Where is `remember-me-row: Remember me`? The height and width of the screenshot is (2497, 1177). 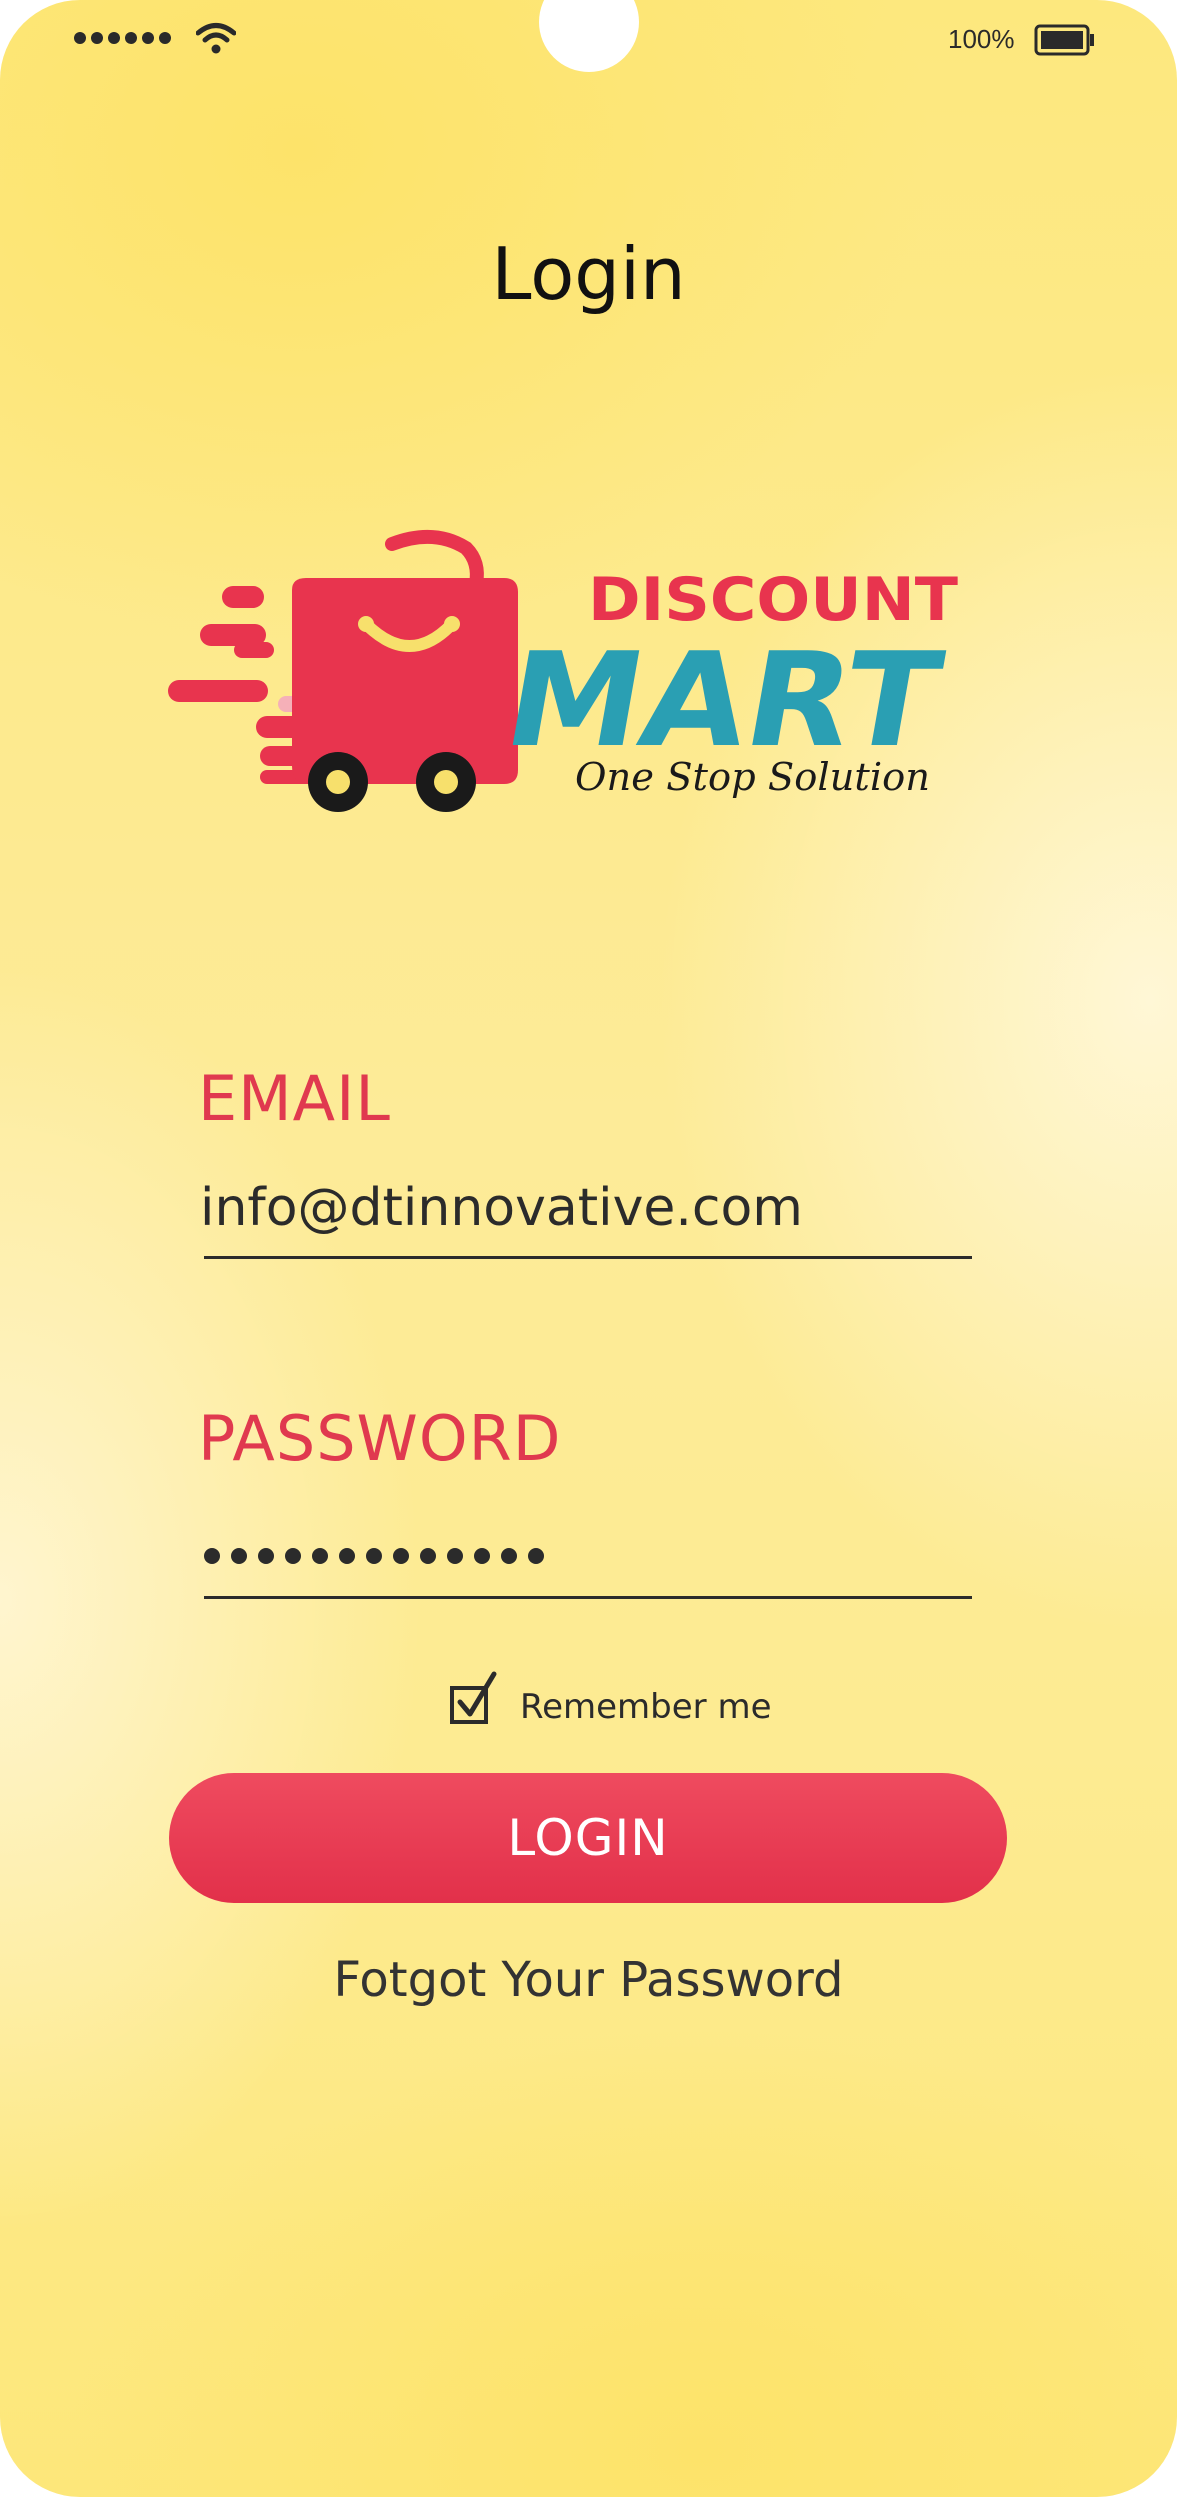
remember-me-row: Remember me is located at coordinates (610, 1700).